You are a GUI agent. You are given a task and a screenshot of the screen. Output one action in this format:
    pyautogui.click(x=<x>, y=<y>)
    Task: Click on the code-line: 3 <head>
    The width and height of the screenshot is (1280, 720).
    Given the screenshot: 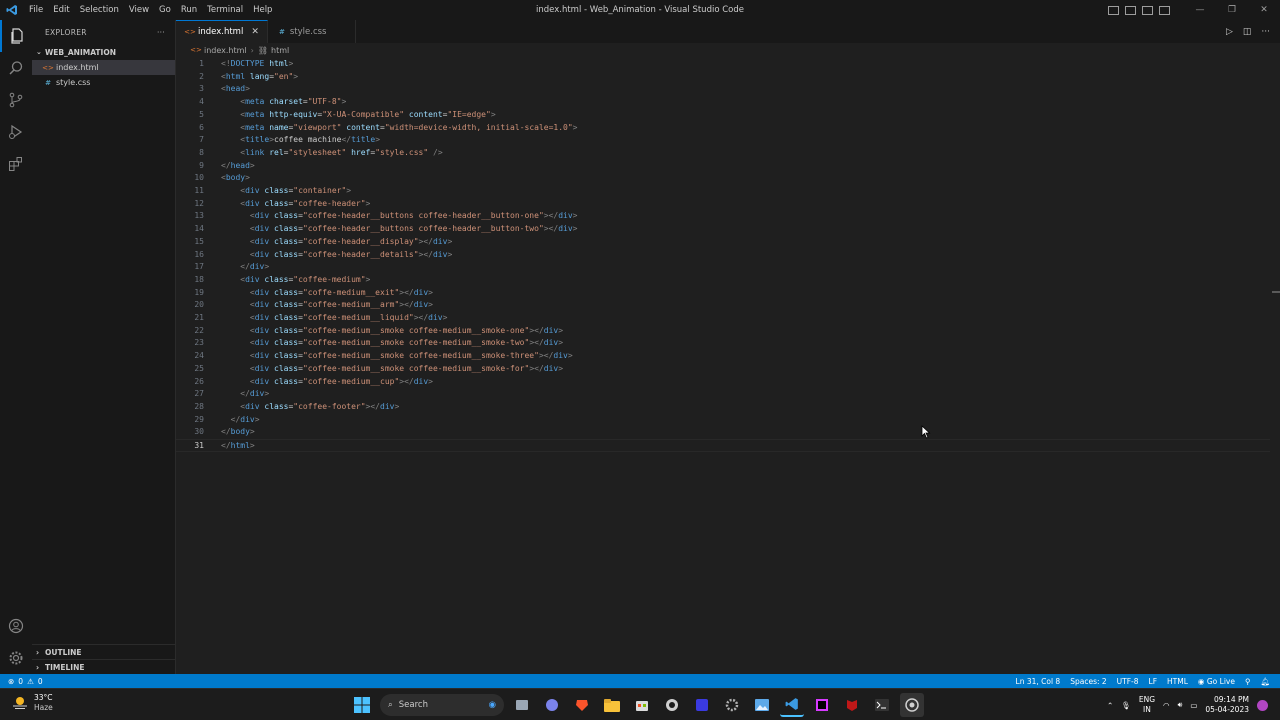 What is the action you would take?
    pyautogui.click(x=723, y=89)
    